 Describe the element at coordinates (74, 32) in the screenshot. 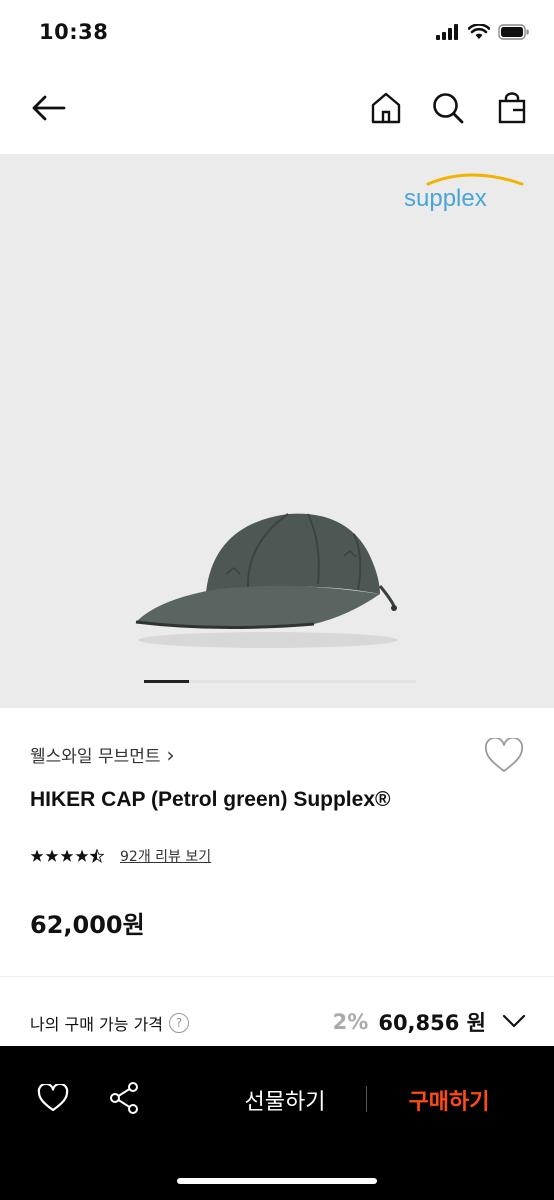

I see `status-time: 10:38` at that location.